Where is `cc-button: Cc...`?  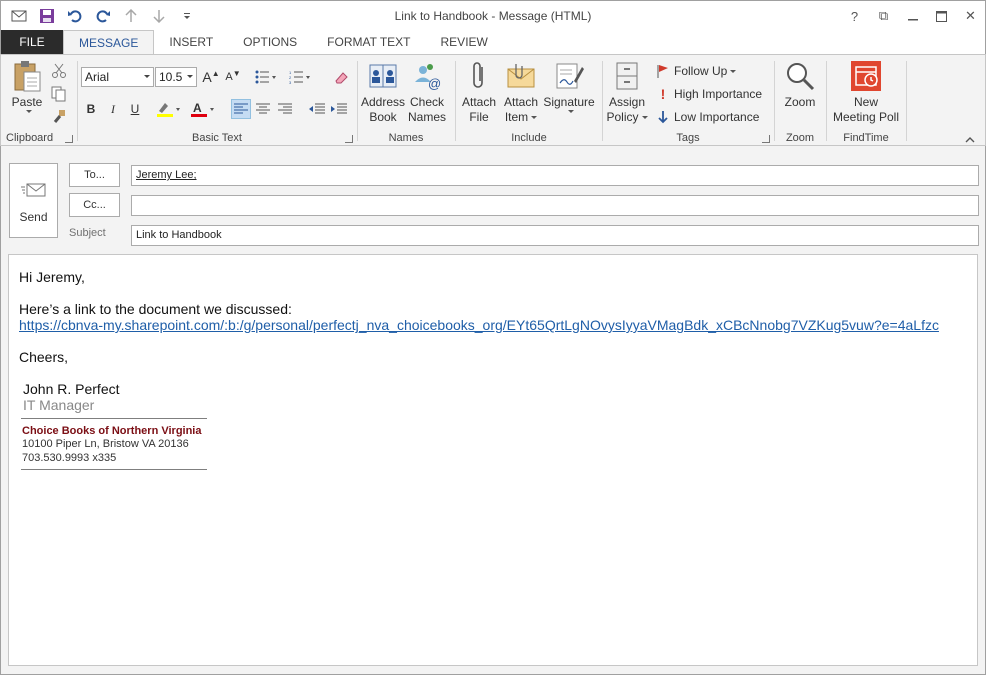 cc-button: Cc... is located at coordinates (94, 205).